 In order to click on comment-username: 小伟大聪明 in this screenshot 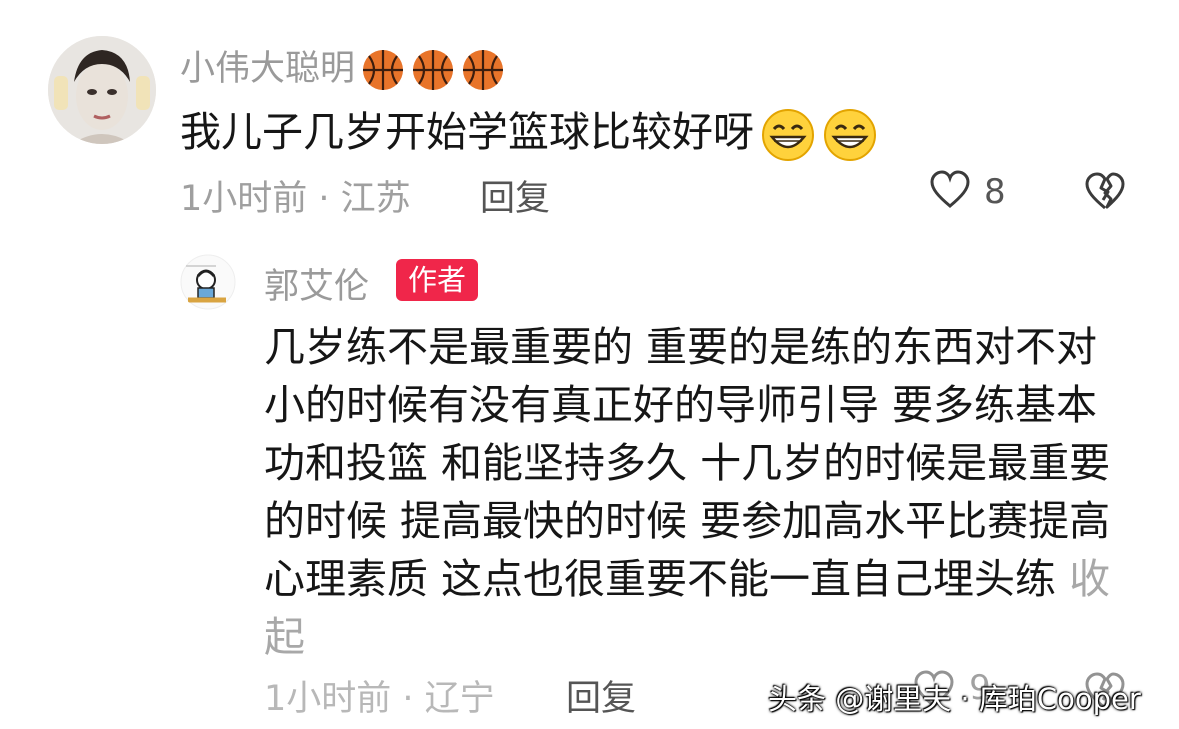, I will do `click(267, 69)`.